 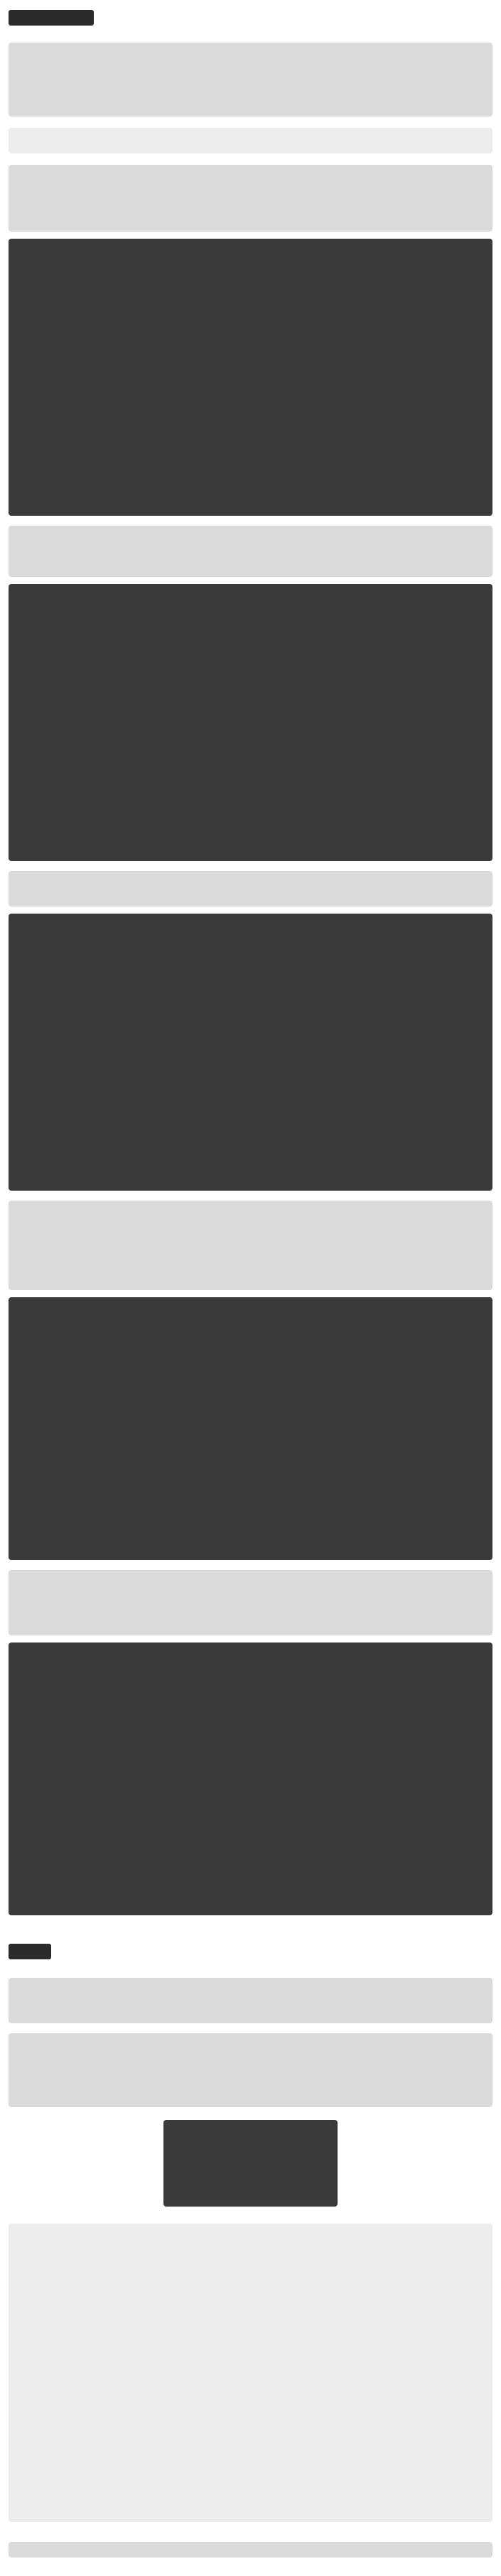 I want to click on paragraph-sky, so click(x=250, y=889).